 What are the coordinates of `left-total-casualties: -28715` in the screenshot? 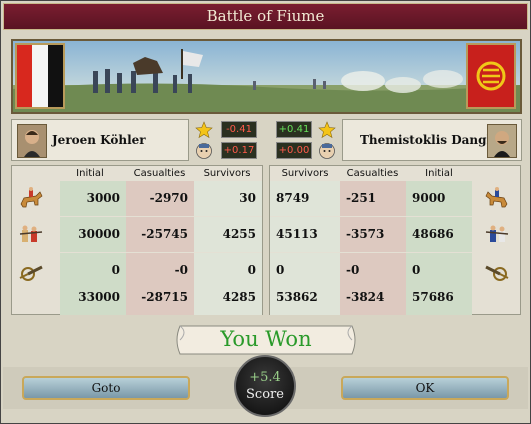 It's located at (160, 297).